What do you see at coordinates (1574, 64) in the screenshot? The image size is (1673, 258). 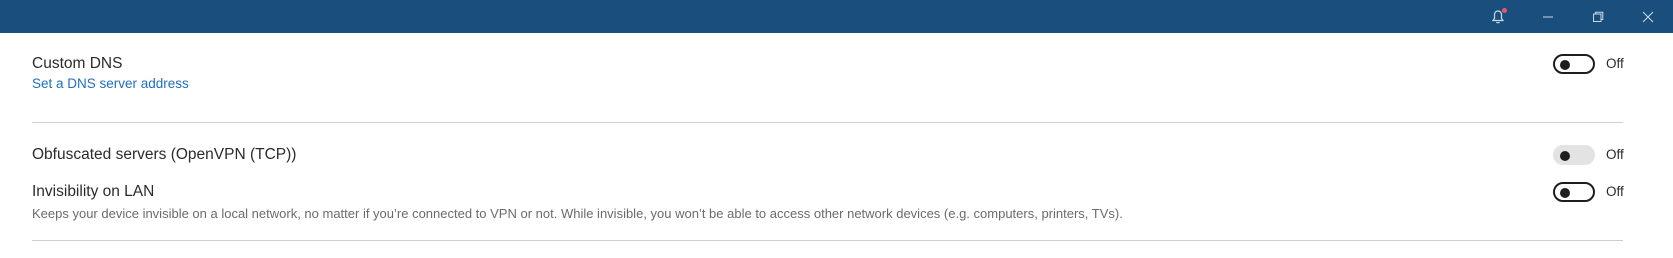 I see `custom-dns-toggle` at bounding box center [1574, 64].